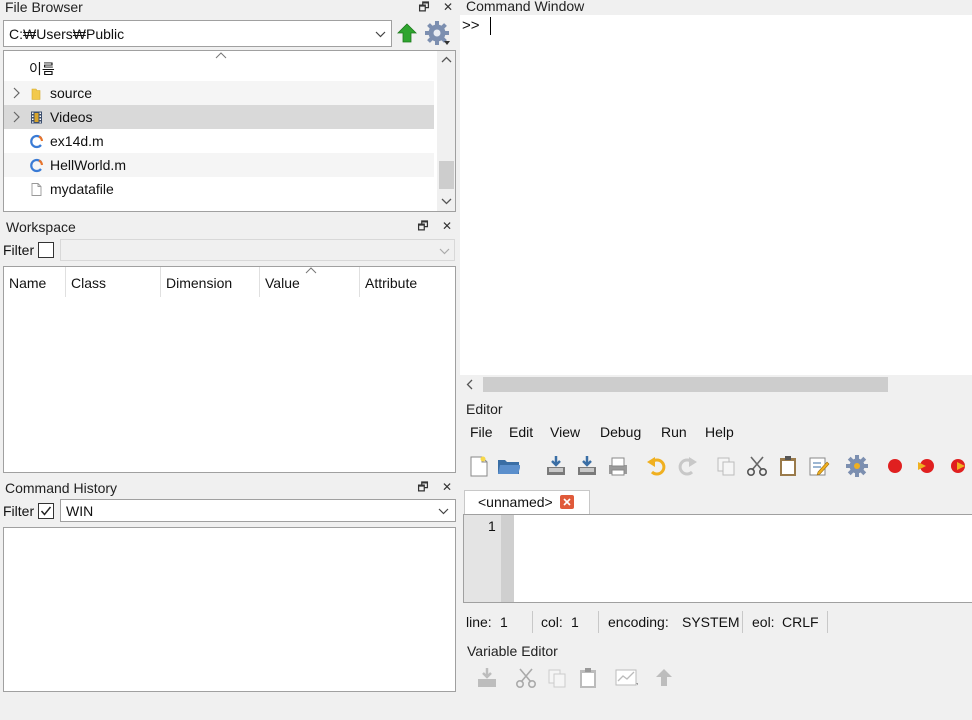 The width and height of the screenshot is (972, 720). I want to click on copy-icon, so click(557, 678).